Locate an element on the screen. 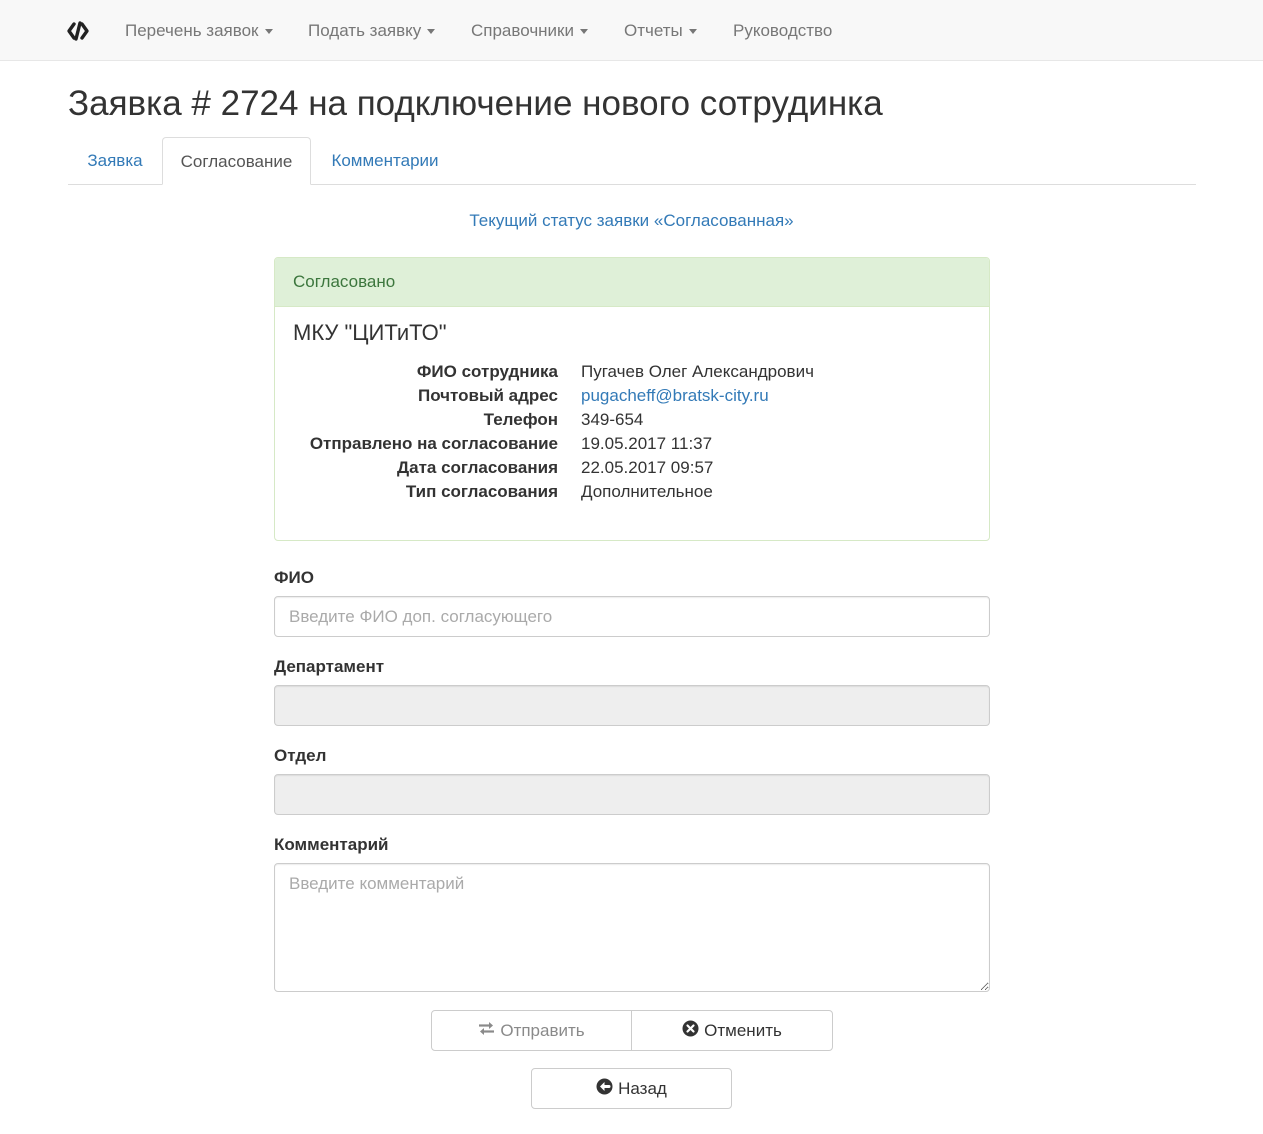 The width and height of the screenshot is (1263, 1134). nav-item-label: Подать заявку is located at coordinates (365, 30).